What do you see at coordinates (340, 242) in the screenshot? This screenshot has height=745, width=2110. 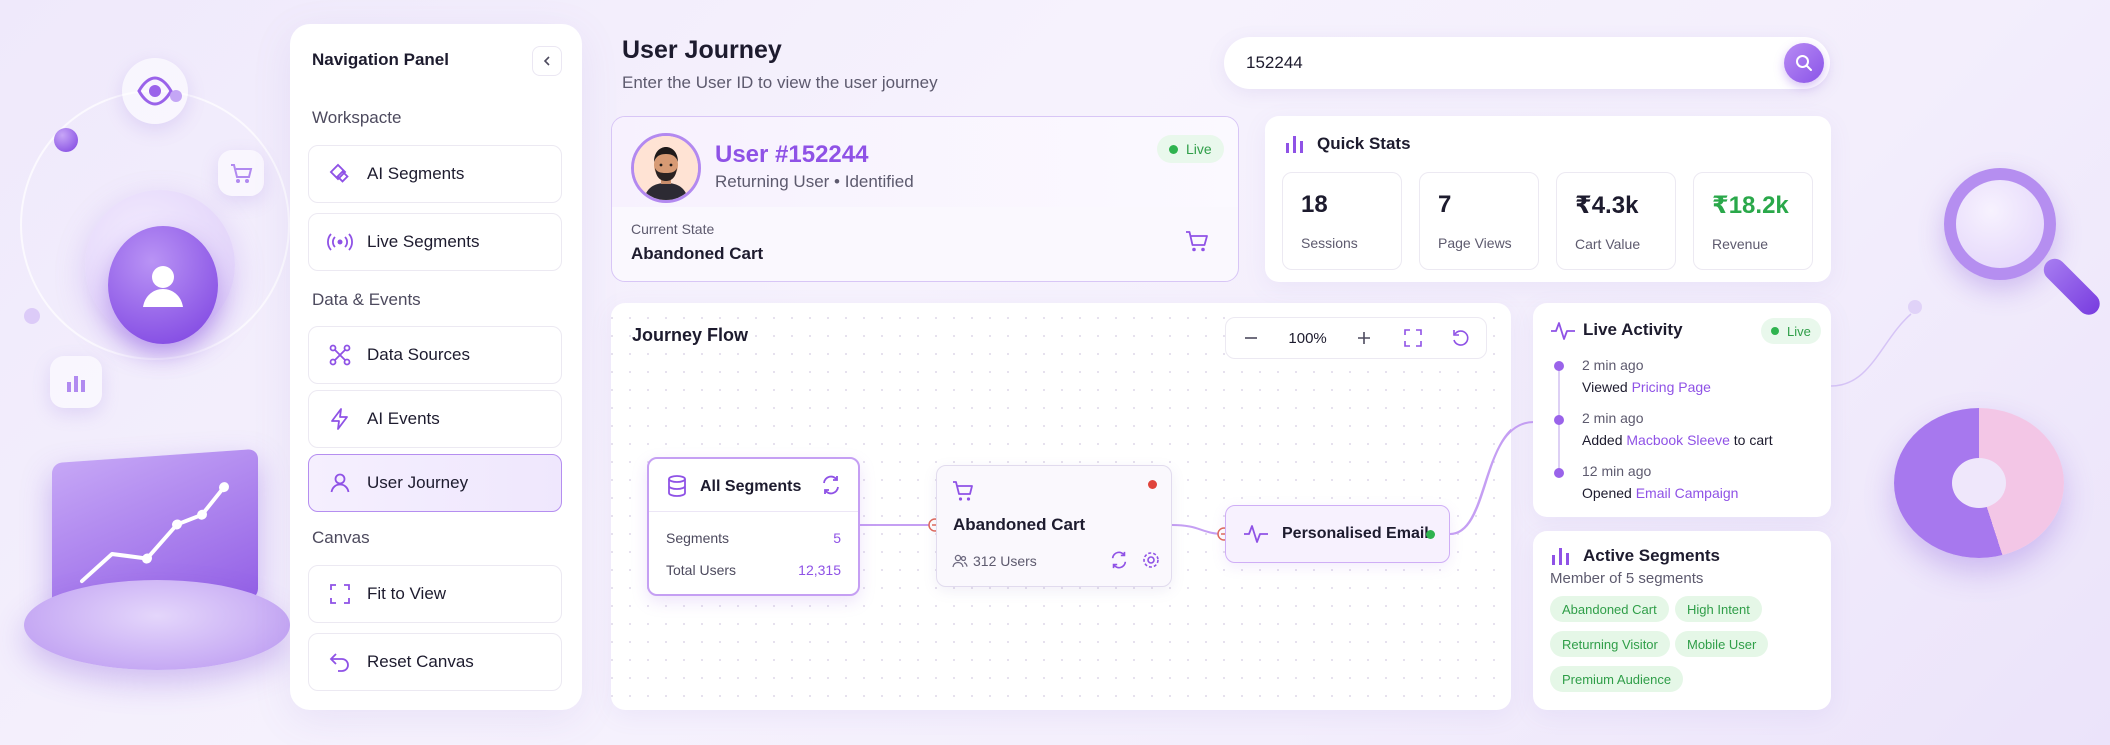 I see `broadcast-icon` at bounding box center [340, 242].